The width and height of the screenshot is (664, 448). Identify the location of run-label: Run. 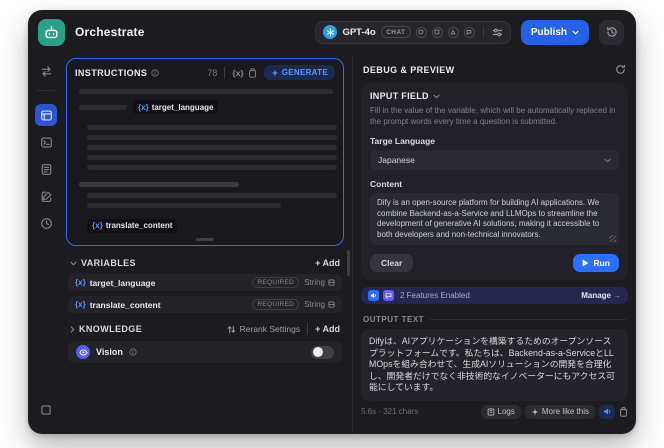
(601, 263).